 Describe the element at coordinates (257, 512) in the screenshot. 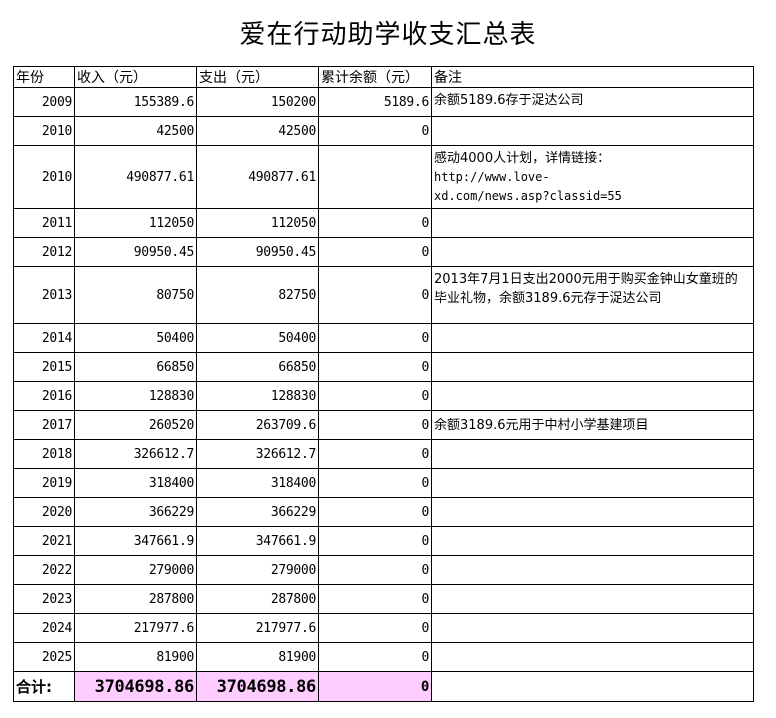

I see `cell-expense: 366229` at that location.